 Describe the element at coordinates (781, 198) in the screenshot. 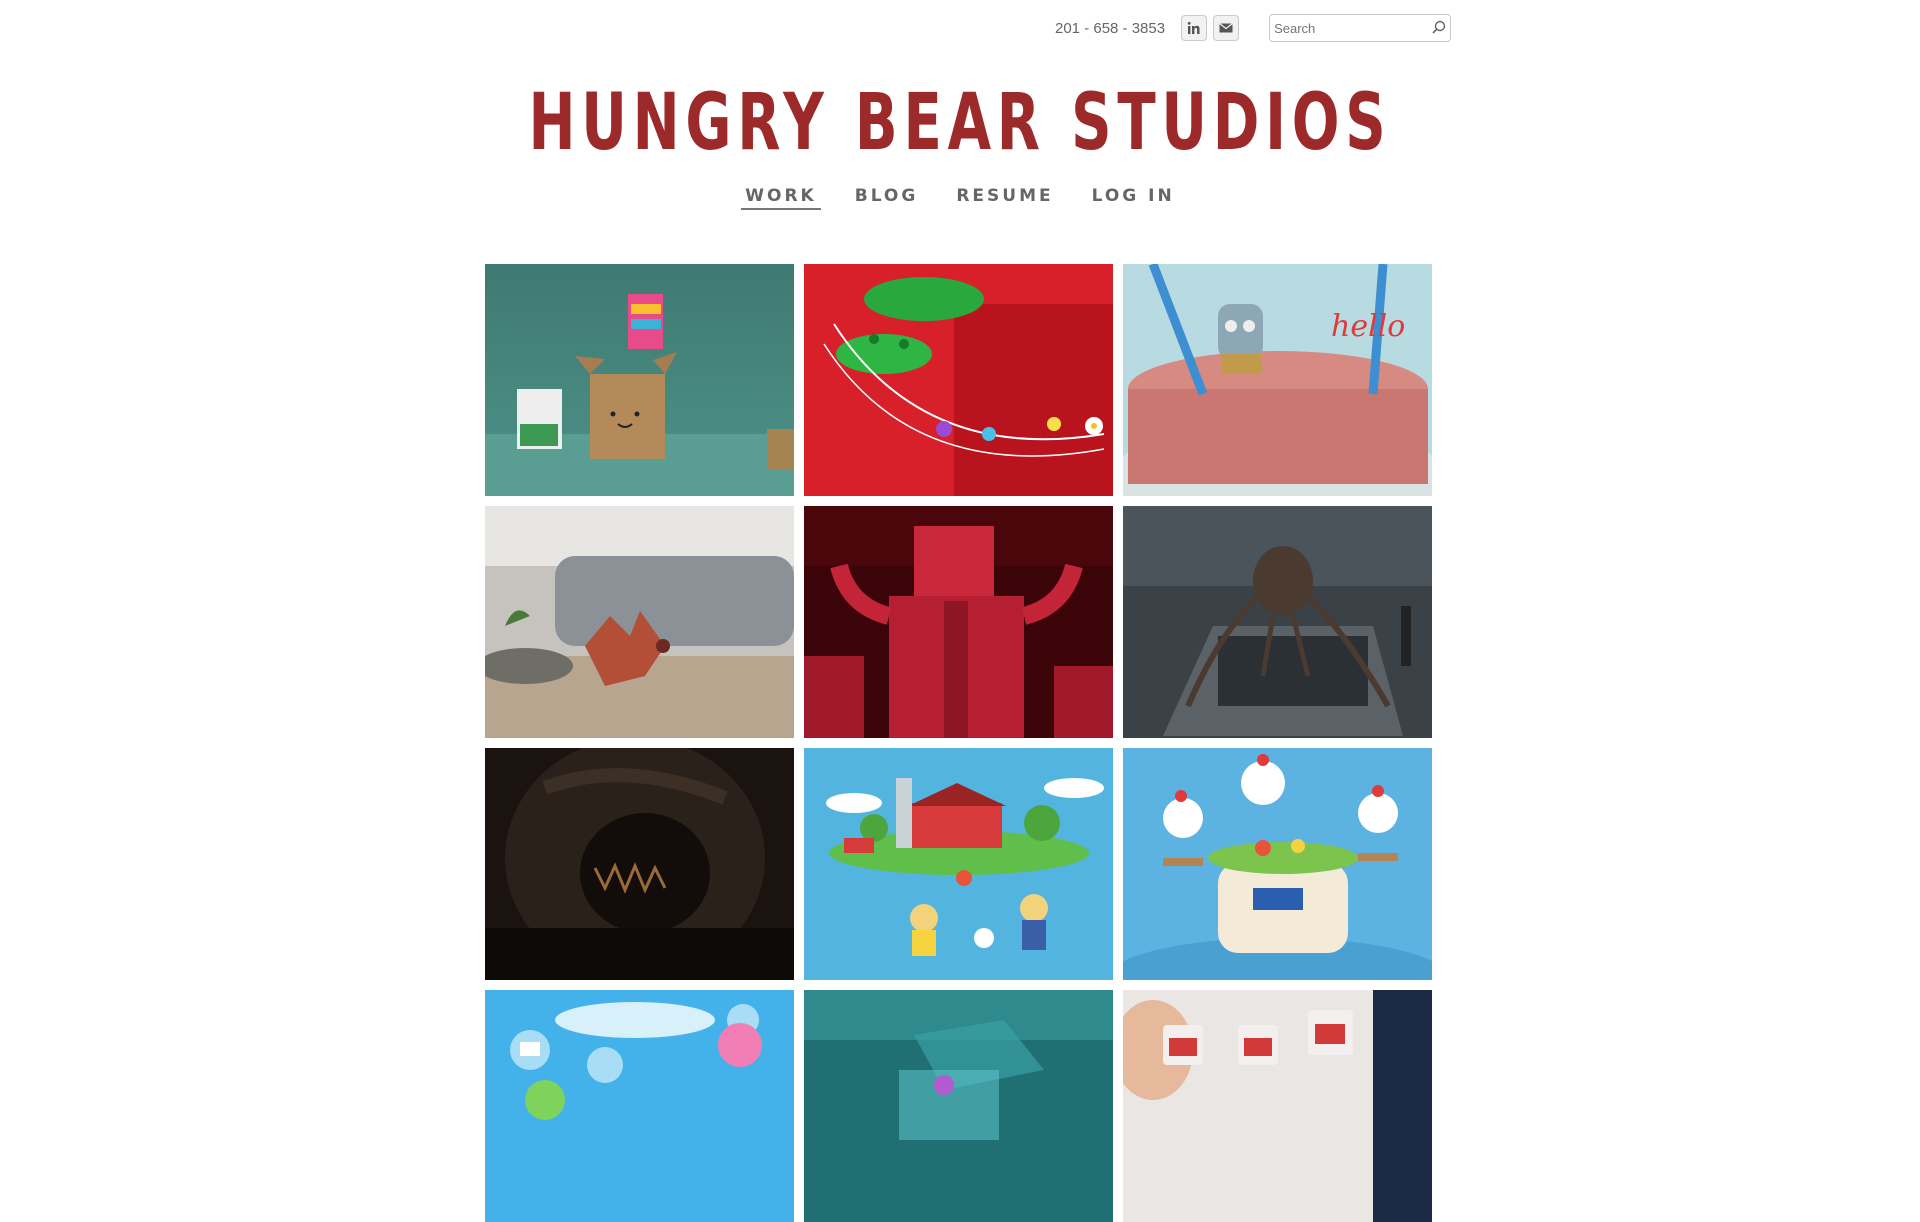

I see `nav-item-work: WORK` at that location.